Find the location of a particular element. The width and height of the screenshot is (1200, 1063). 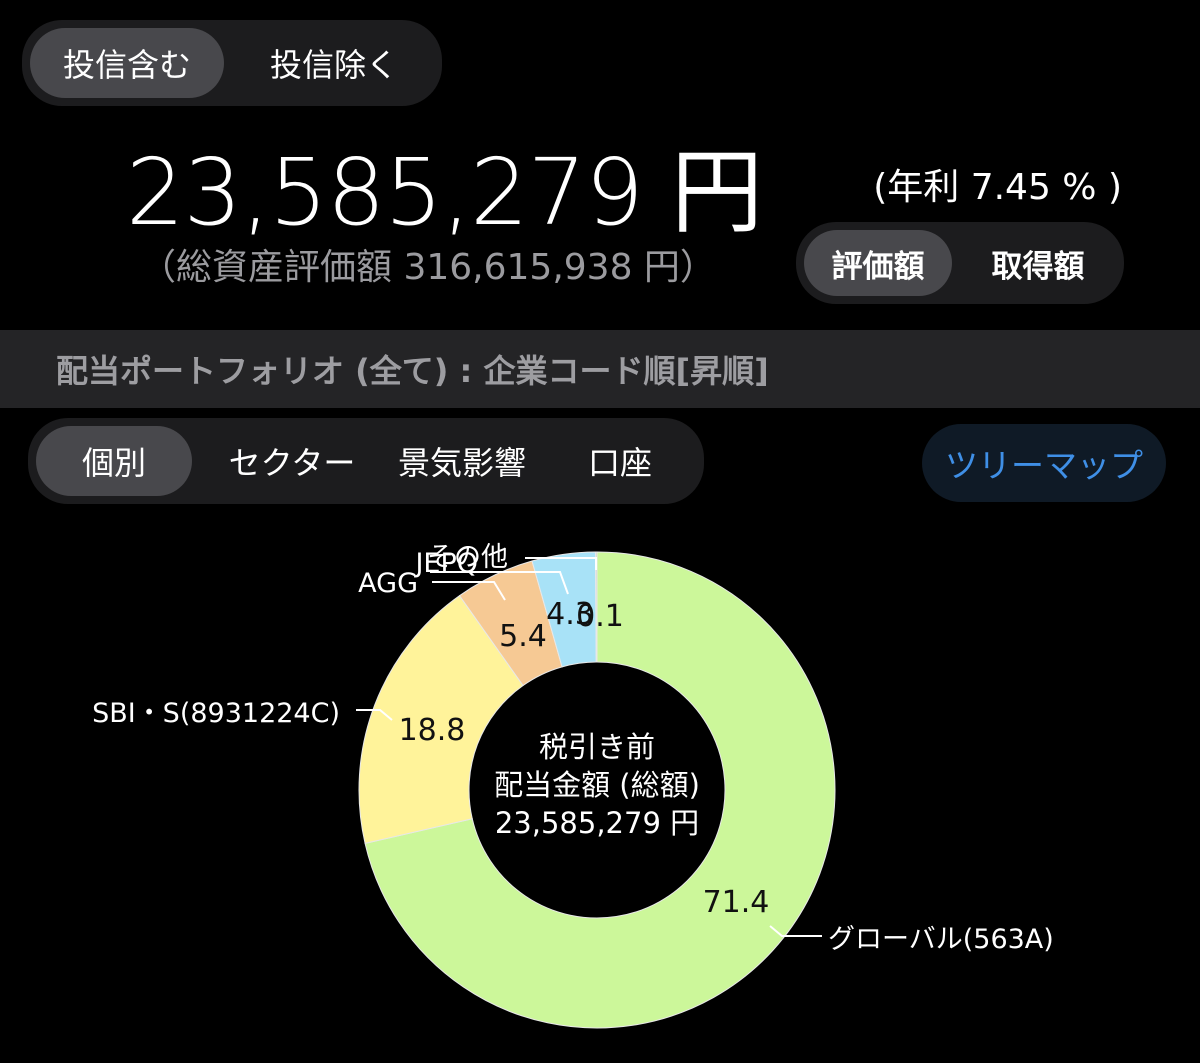

tab-economy: 景気影響 is located at coordinates (462, 461).